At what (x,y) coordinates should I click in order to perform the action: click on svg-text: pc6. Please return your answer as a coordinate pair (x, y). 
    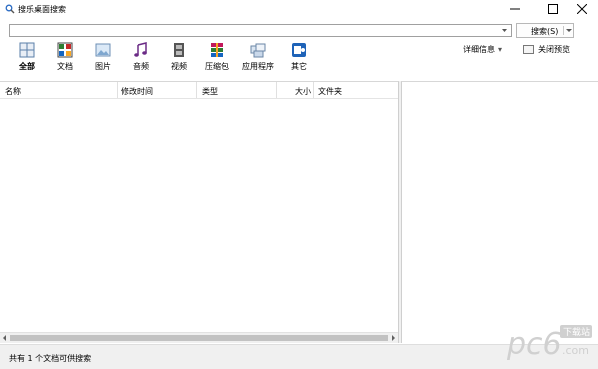
    Looking at the image, I should click on (534, 344).